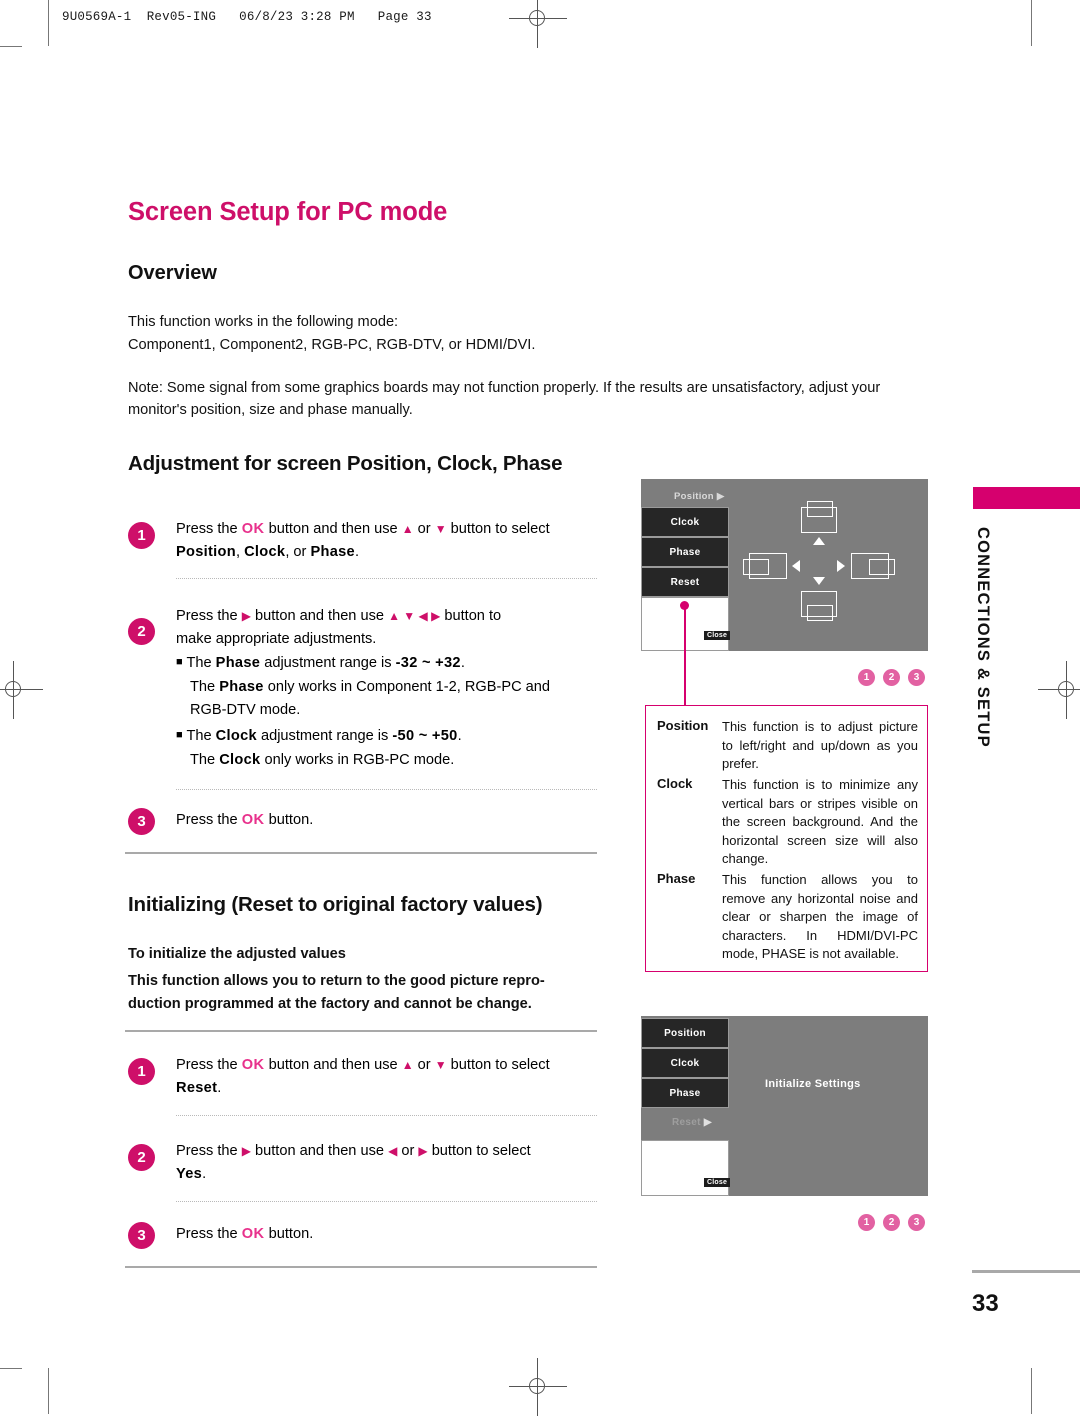 Image resolution: width=1080 pixels, height=1416 pixels. I want to click on position-icon-down-inner, so click(820, 613).